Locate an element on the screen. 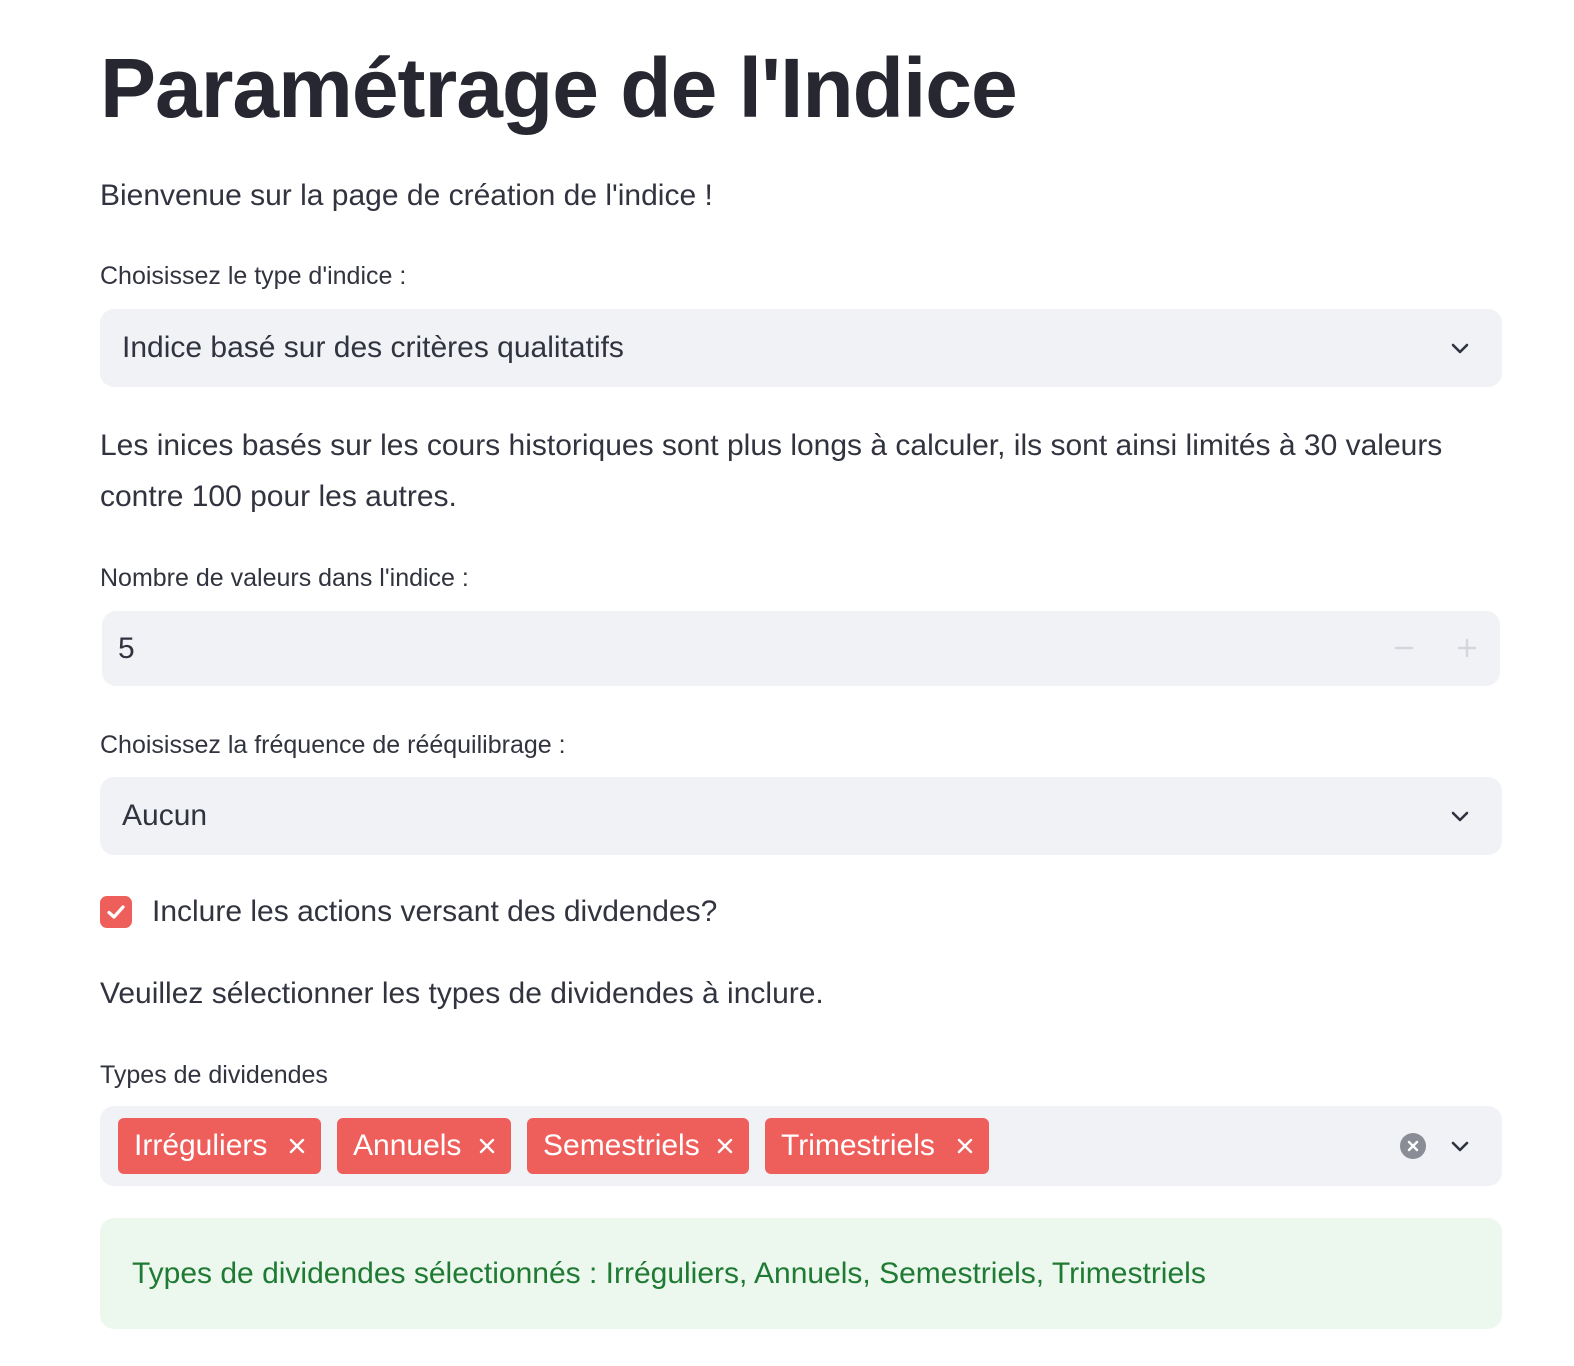 This screenshot has height=1366, width=1574. dividend-types-label: Types de dividendes is located at coordinates (214, 1075).